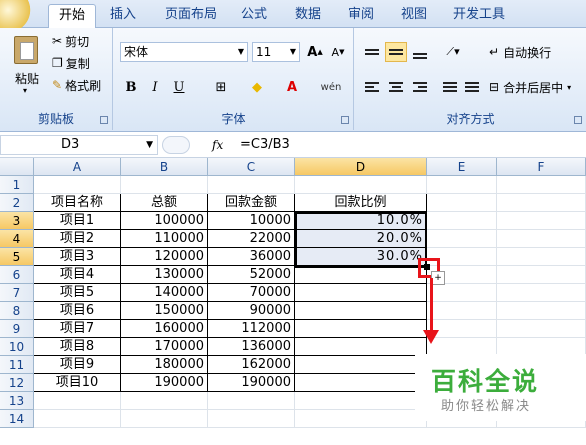  I want to click on cell-b11: 180000, so click(164, 365).